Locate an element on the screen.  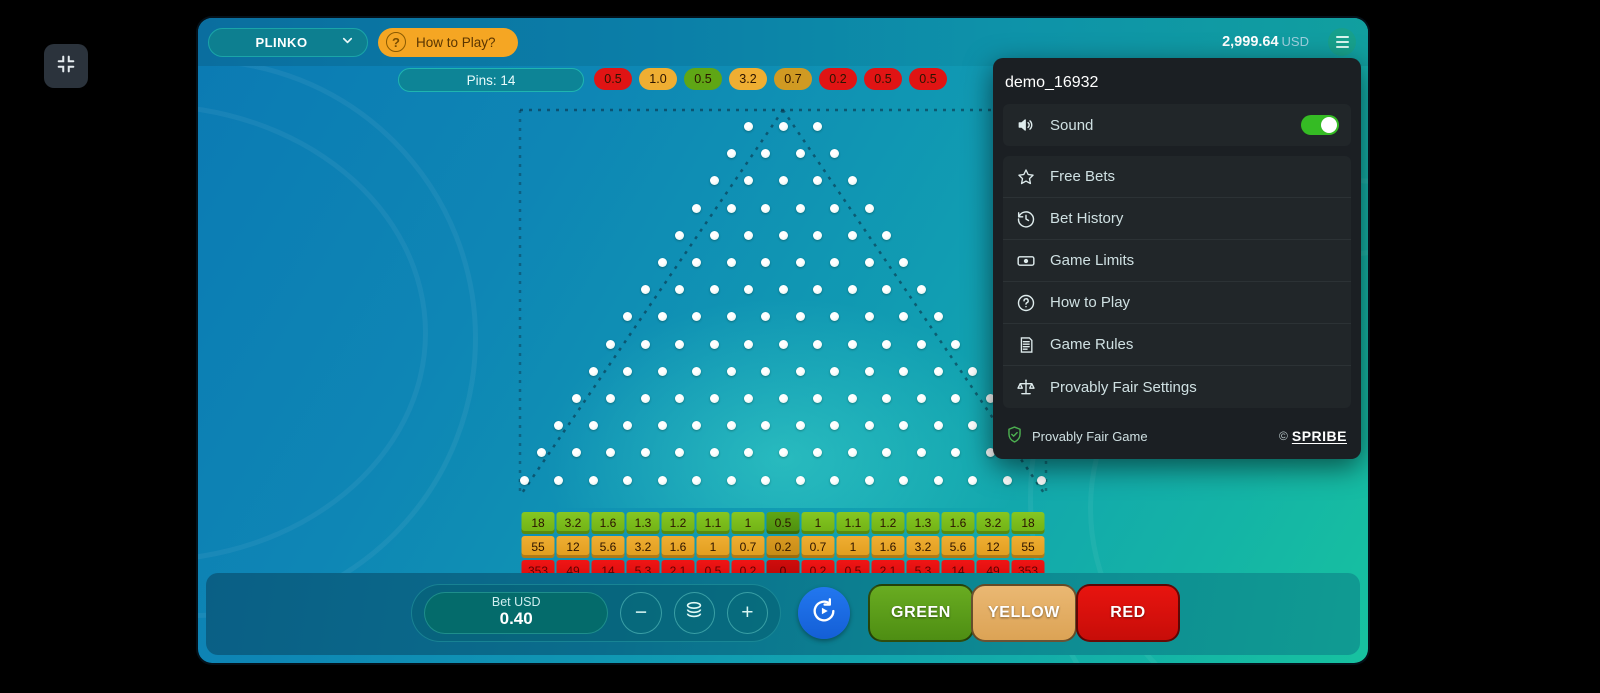
payout-cell: 1.1 is located at coordinates (853, 523).